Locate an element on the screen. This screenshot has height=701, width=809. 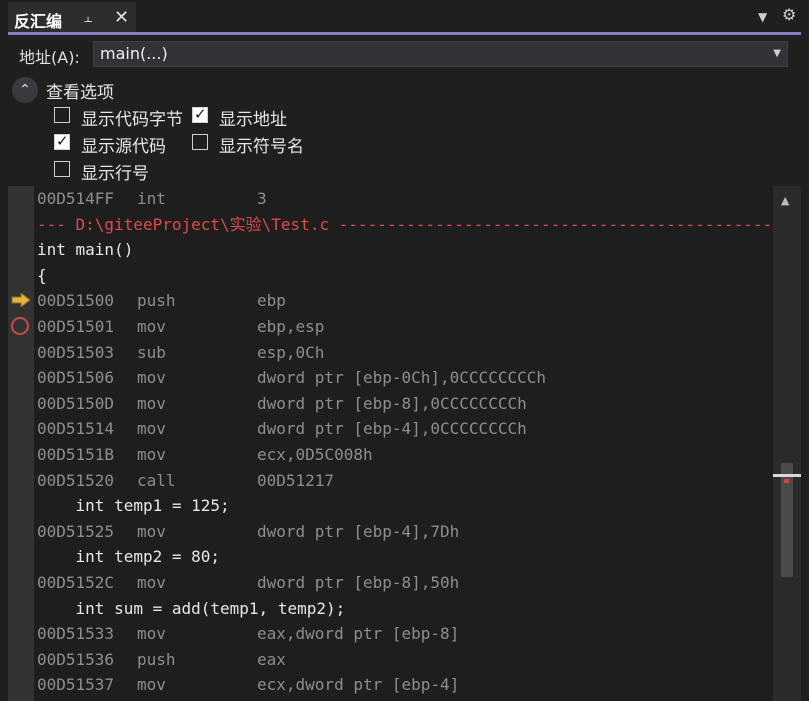
instruction-address: 00D51537 is located at coordinates (76, 685).